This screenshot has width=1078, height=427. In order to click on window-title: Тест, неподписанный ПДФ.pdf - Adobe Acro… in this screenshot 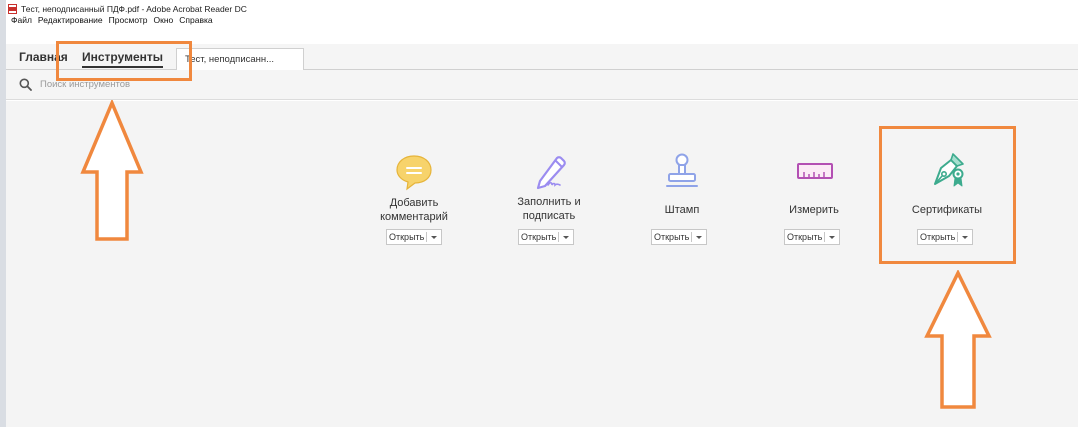, I will do `click(134, 9)`.